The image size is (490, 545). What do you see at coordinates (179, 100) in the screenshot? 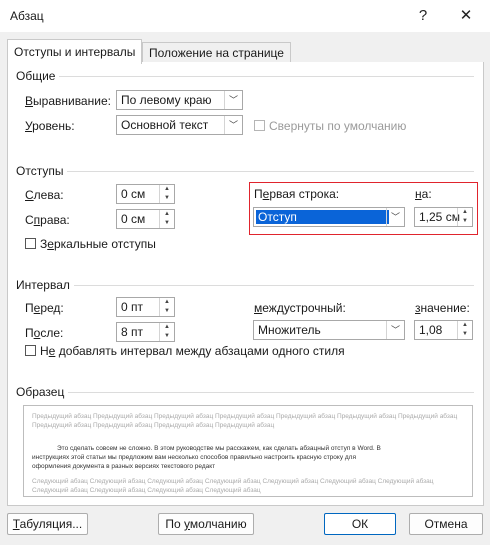
I see `alignment-dropdown: По левому краю ﹀` at bounding box center [179, 100].